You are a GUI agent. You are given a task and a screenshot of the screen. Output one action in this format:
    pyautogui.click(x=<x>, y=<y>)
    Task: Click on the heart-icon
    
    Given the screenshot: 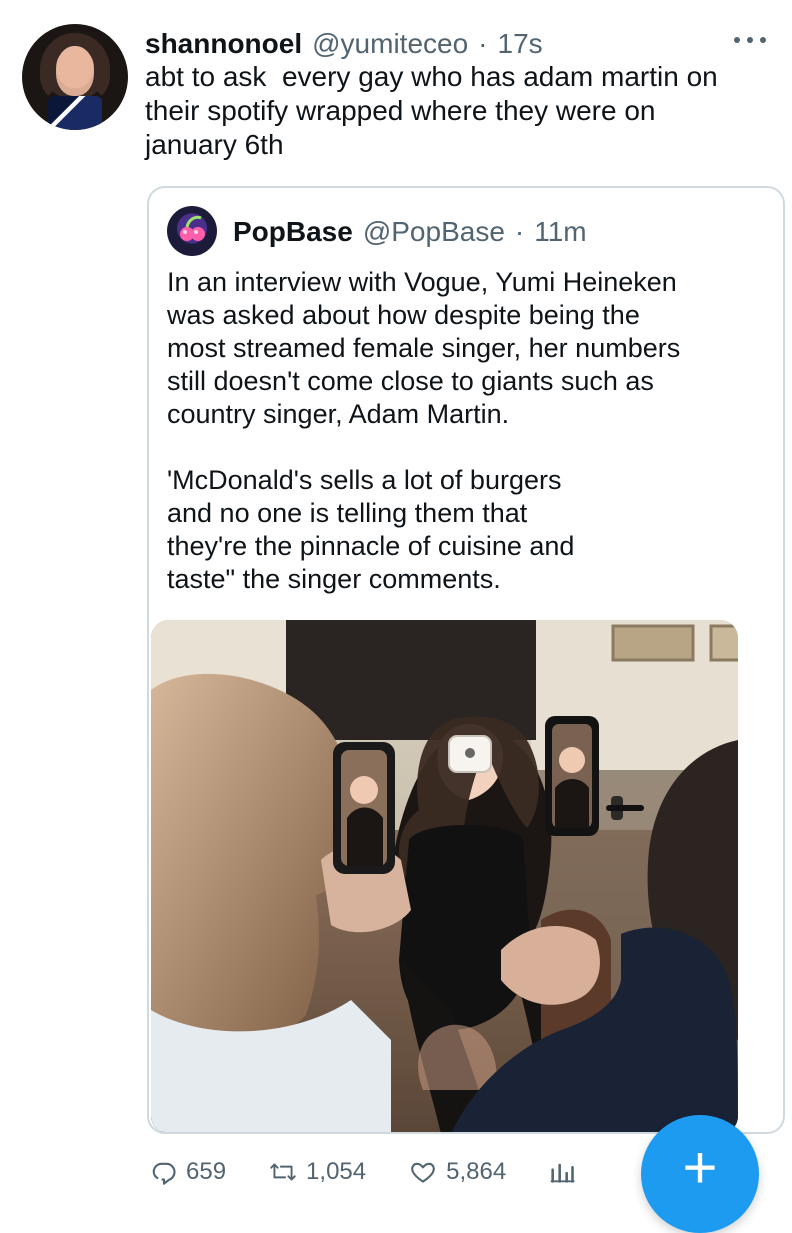 What is the action you would take?
    pyautogui.click(x=423, y=1172)
    